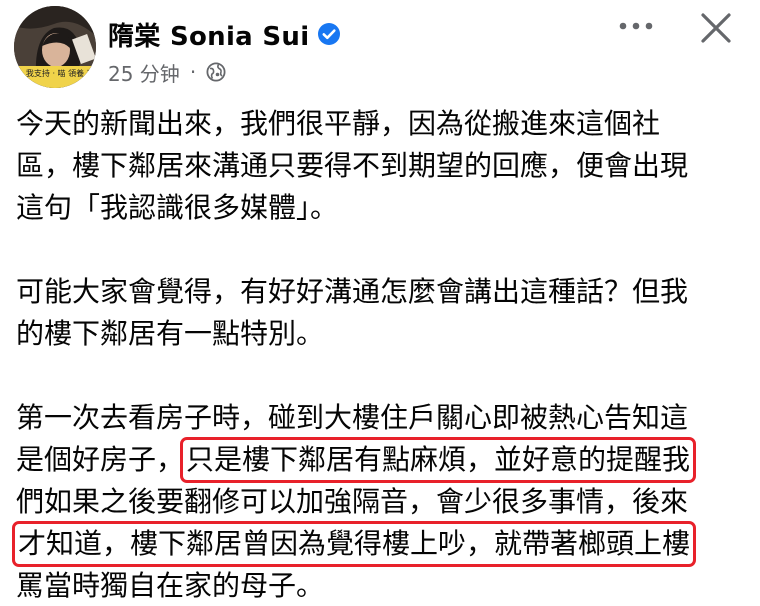  I want to click on text-line: 的樓下鄰居有一點特別。, so click(381, 334).